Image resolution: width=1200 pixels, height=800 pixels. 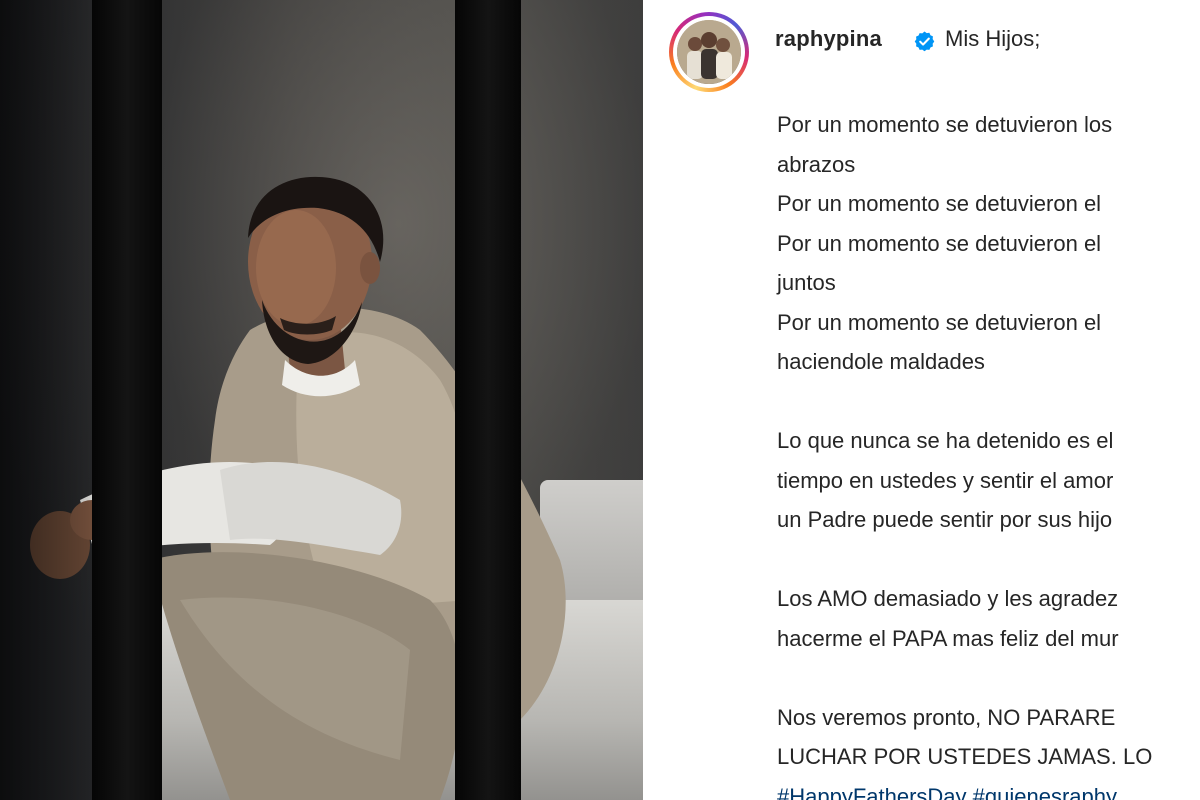 What do you see at coordinates (1045, 792) in the screenshot?
I see `hashtag-link: #quienesraphy` at bounding box center [1045, 792].